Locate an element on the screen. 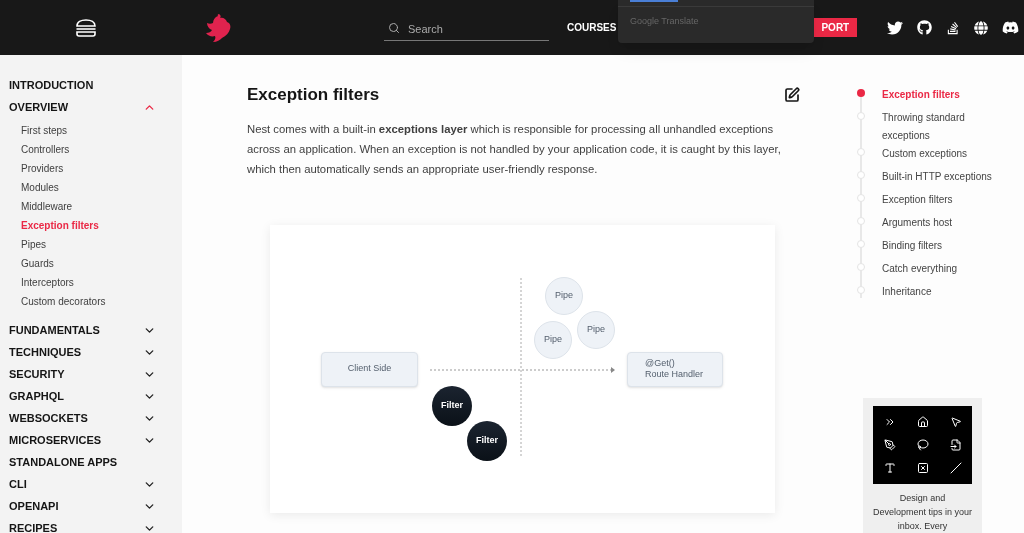  toc-link: Built-in HTTP exceptions is located at coordinates (939, 177).